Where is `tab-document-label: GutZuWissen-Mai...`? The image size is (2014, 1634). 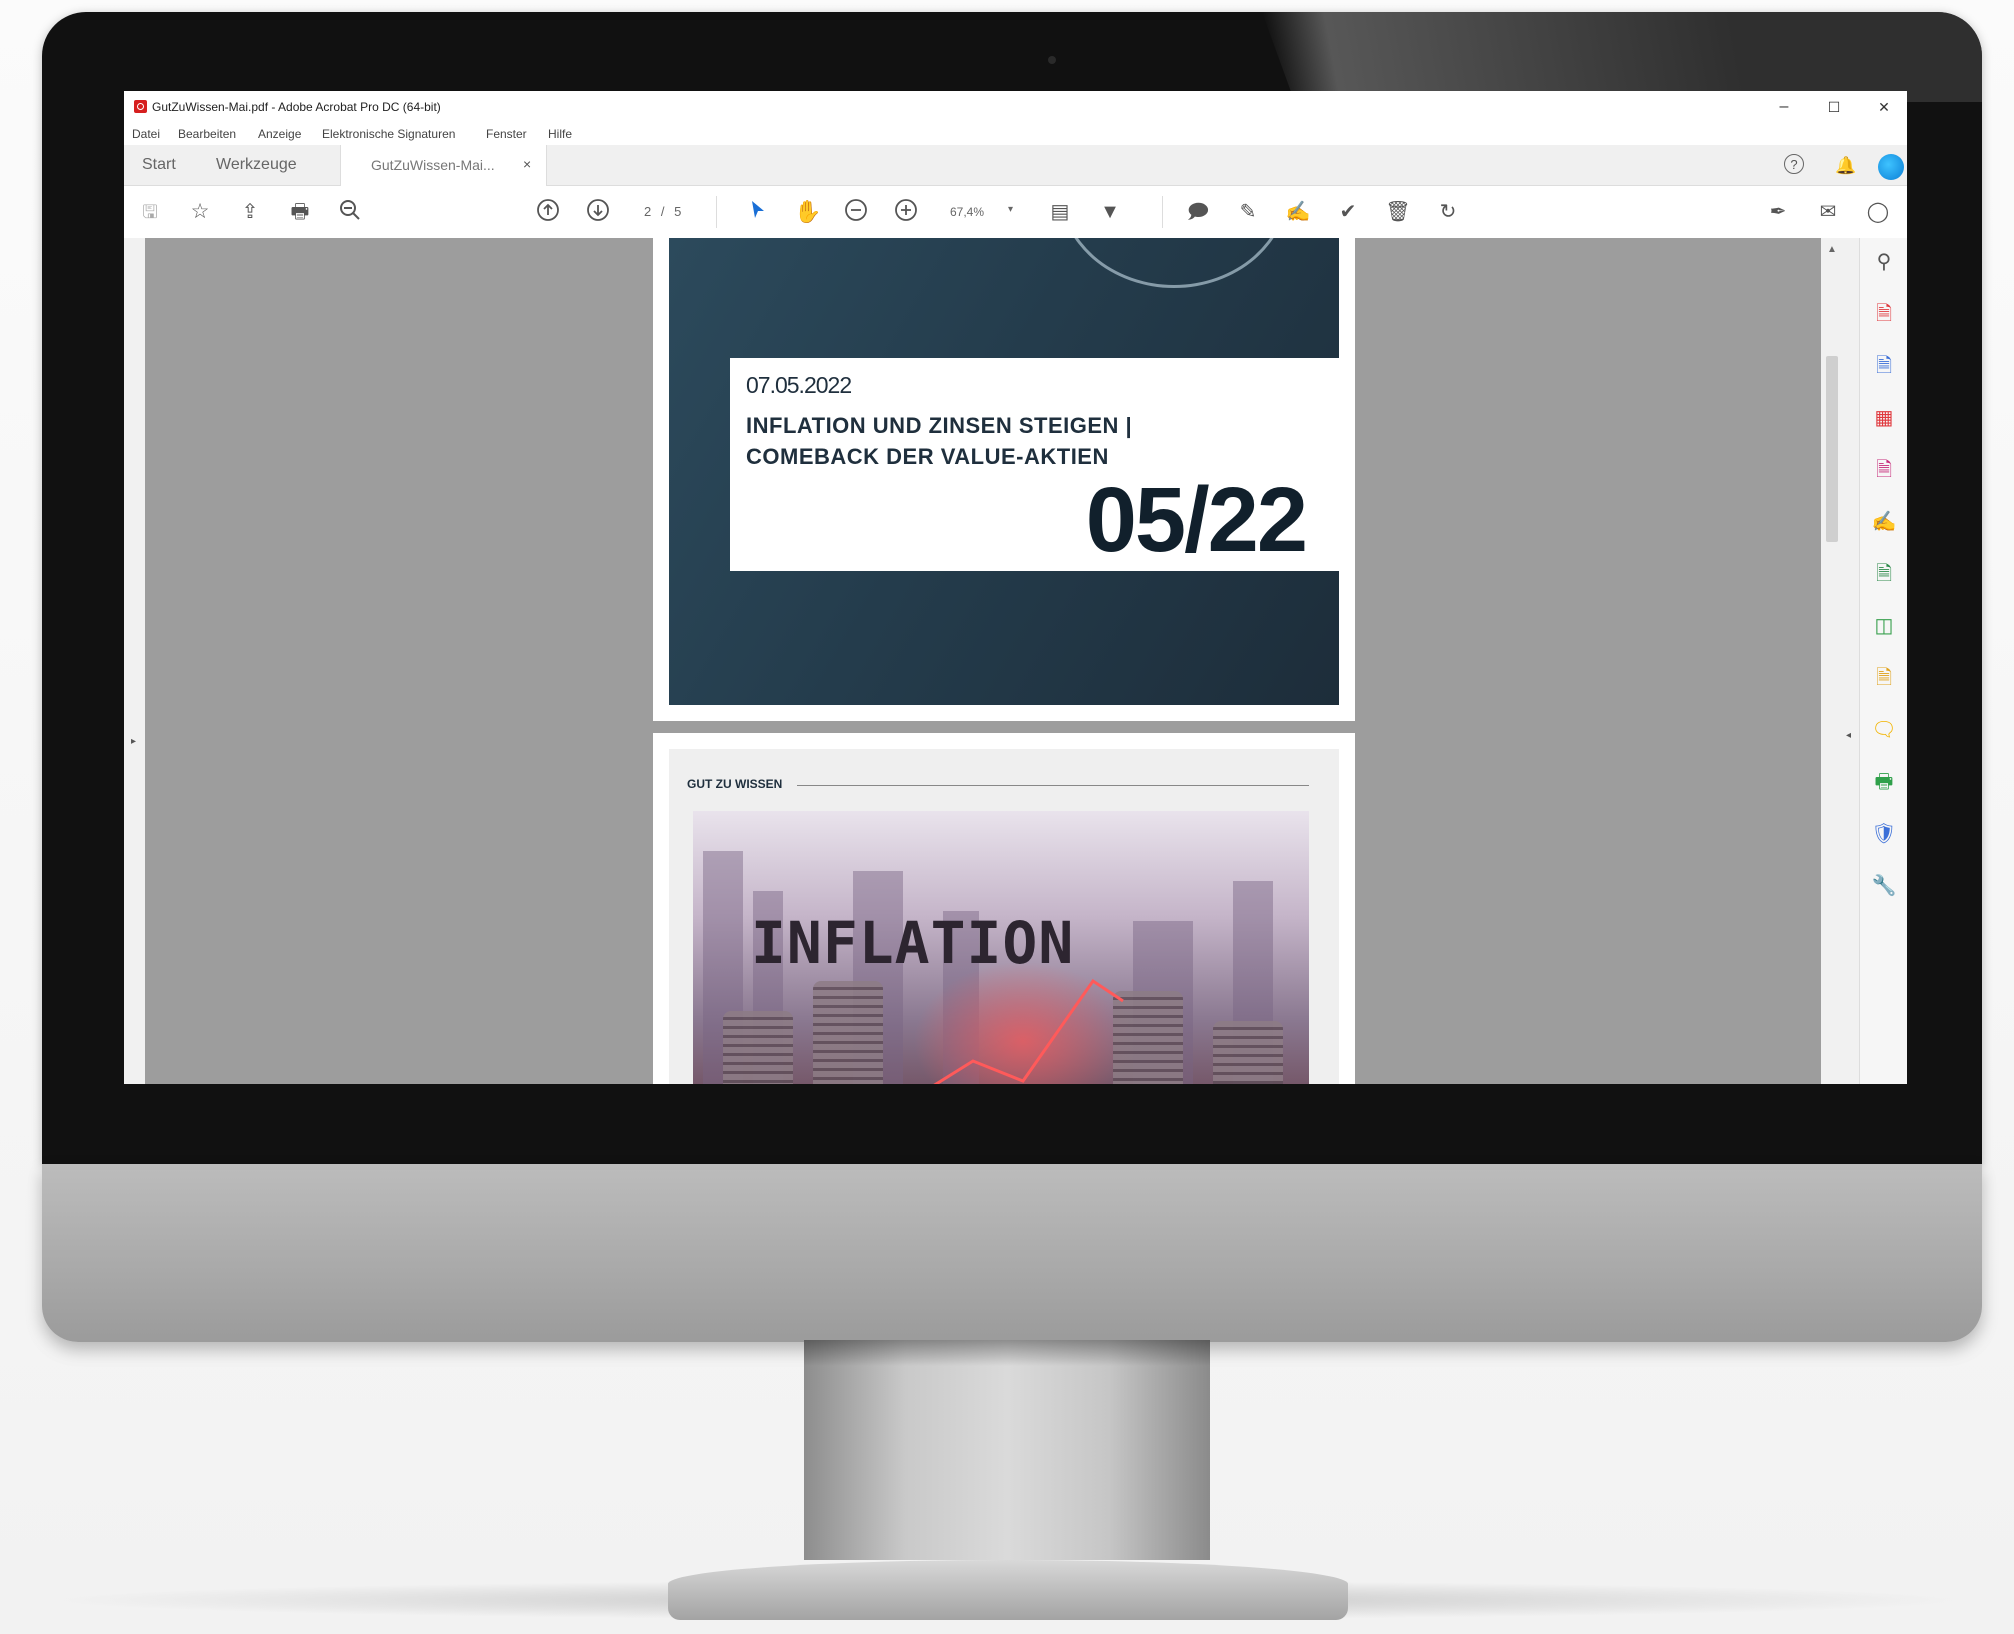 tab-document-label: GutZuWissen-Mai... is located at coordinates (433, 165).